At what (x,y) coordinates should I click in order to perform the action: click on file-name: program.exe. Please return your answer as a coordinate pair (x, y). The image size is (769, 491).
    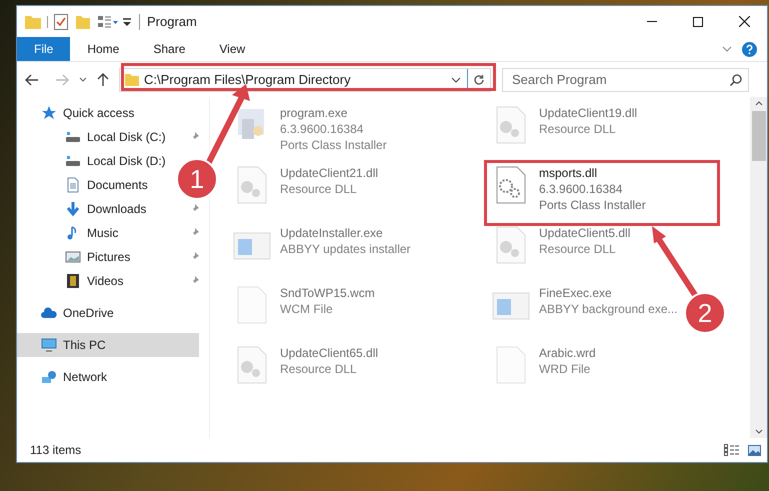
    Looking at the image, I should click on (314, 113).